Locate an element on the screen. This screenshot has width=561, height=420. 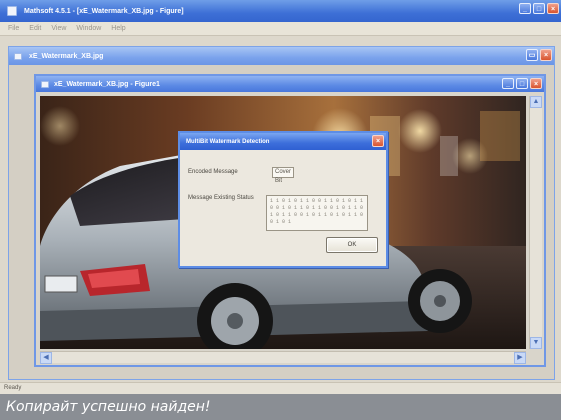
horizontal-scrollbar: ◀ ▶ is located at coordinates (283, 357).